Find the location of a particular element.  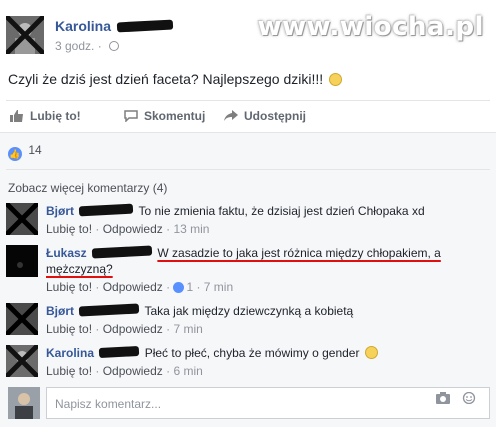

like-label: Lubię to! is located at coordinates (55, 116).